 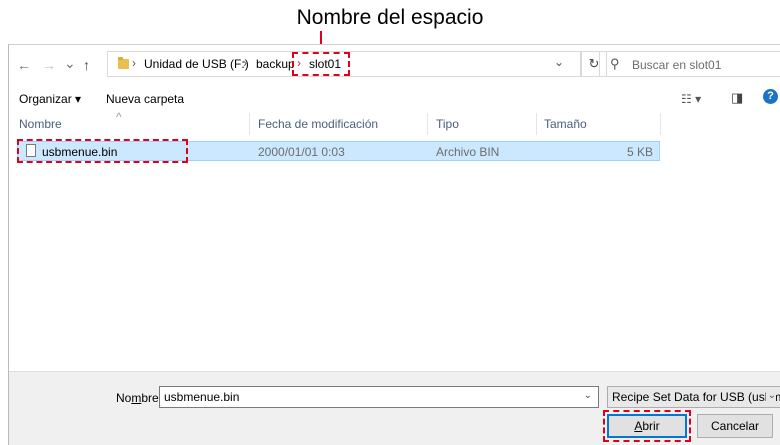 What do you see at coordinates (318, 124) in the screenshot?
I see `column-modified: Fecha de modificación` at bounding box center [318, 124].